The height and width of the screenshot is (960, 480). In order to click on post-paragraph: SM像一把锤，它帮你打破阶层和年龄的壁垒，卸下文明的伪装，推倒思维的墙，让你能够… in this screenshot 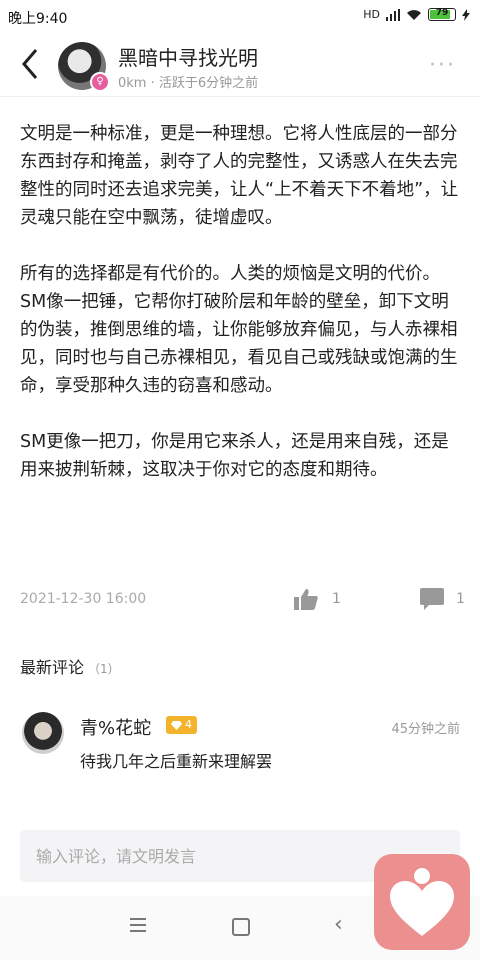, I will do `click(239, 344)`.